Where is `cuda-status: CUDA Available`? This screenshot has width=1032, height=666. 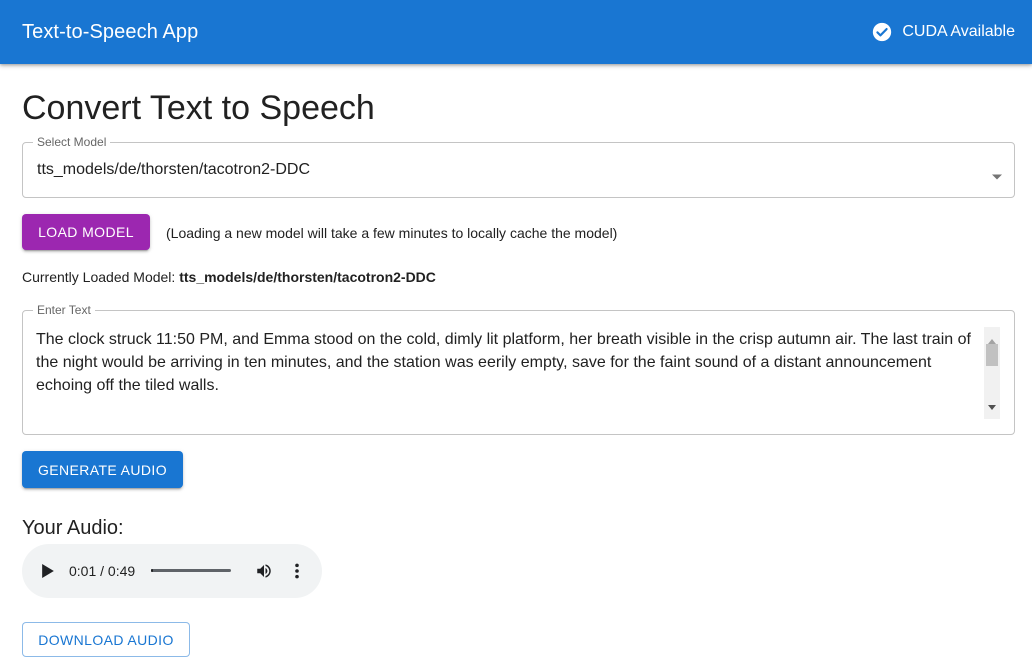
cuda-status: CUDA Available is located at coordinates (943, 32).